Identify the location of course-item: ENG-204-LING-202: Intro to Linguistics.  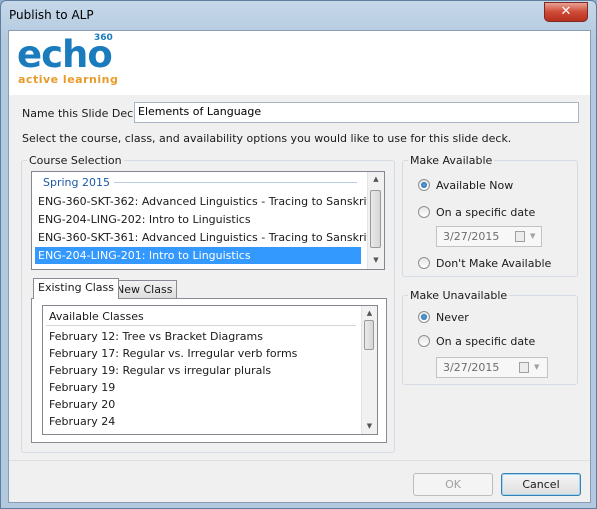
(198, 219).